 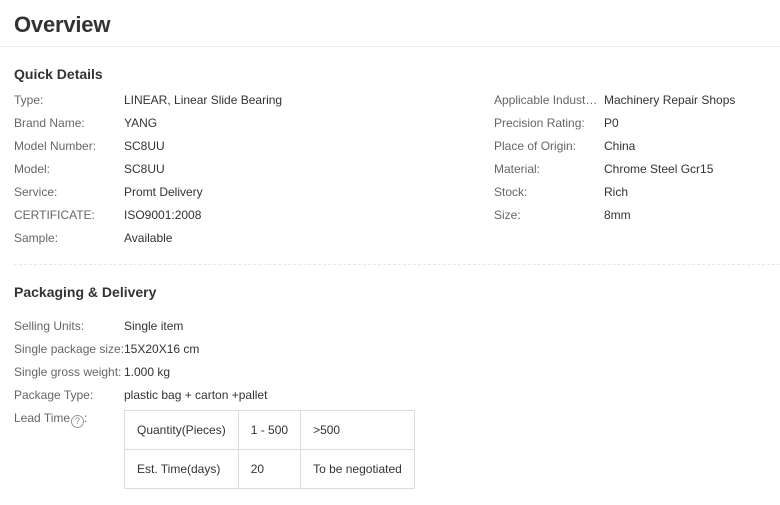 I want to click on table-row: Est. Time(days) 20 To be negotiated, so click(x=269, y=469).